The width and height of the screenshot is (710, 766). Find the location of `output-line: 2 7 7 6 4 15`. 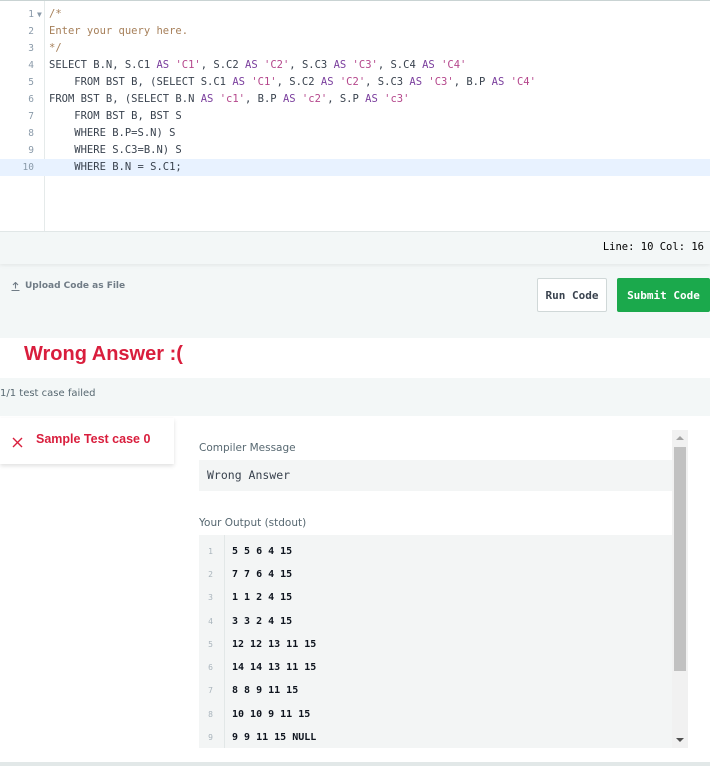

output-line: 2 7 7 6 4 15 is located at coordinates (435, 575).